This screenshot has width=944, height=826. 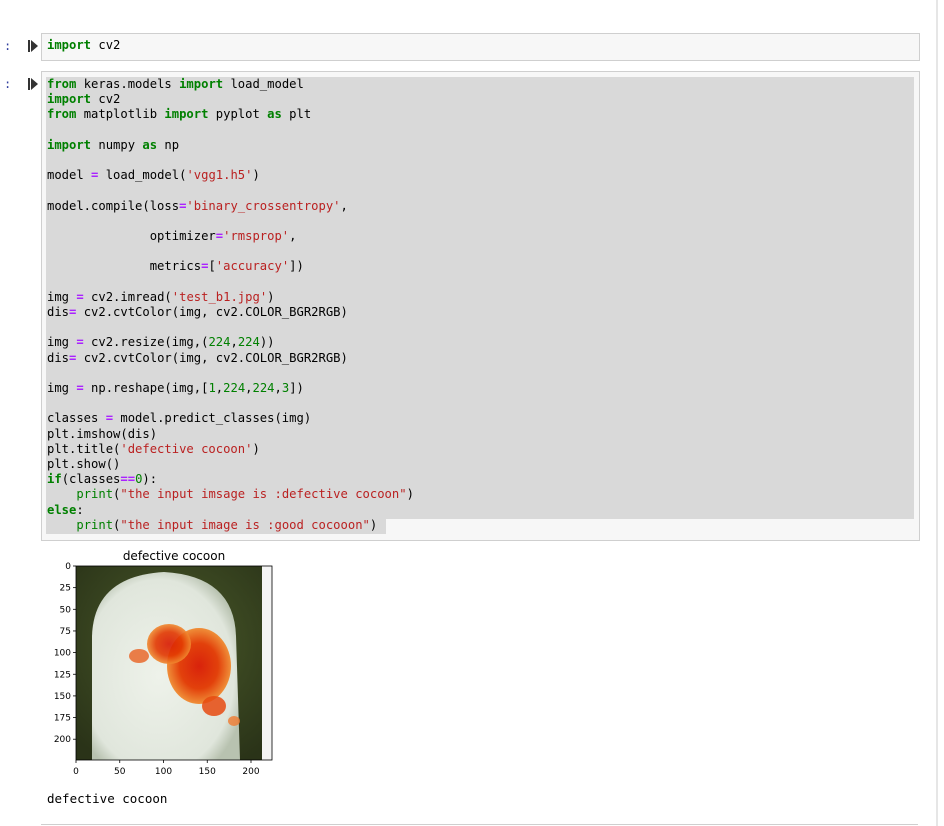 I want to click on scrollbar, so click(x=937, y=413).